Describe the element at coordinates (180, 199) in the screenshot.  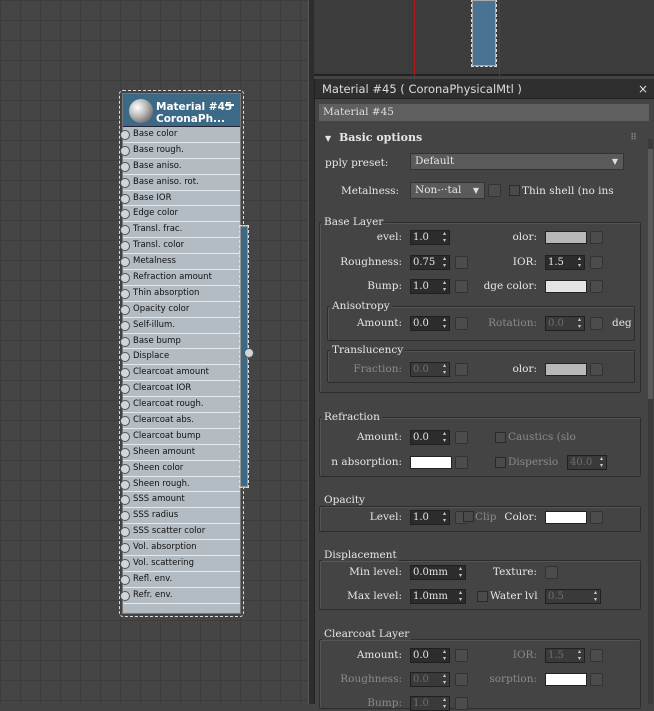
I see `node-slot: Base IOR` at that location.